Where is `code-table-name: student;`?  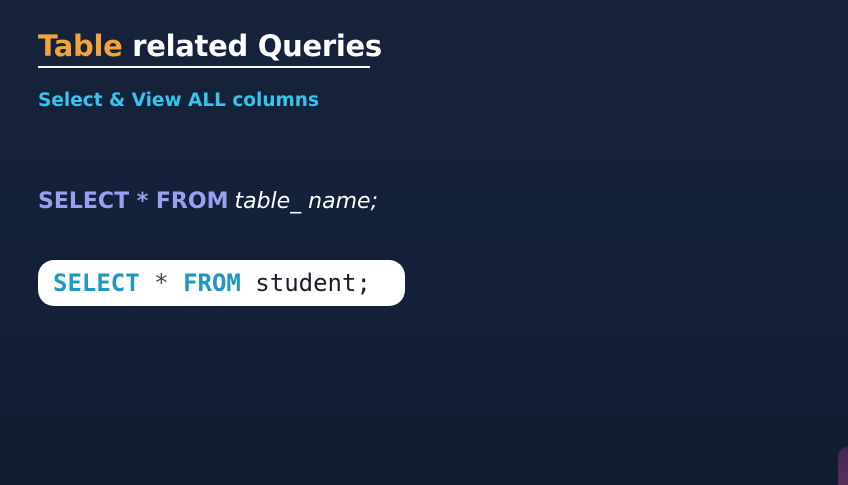
code-table-name: student; is located at coordinates (305, 283).